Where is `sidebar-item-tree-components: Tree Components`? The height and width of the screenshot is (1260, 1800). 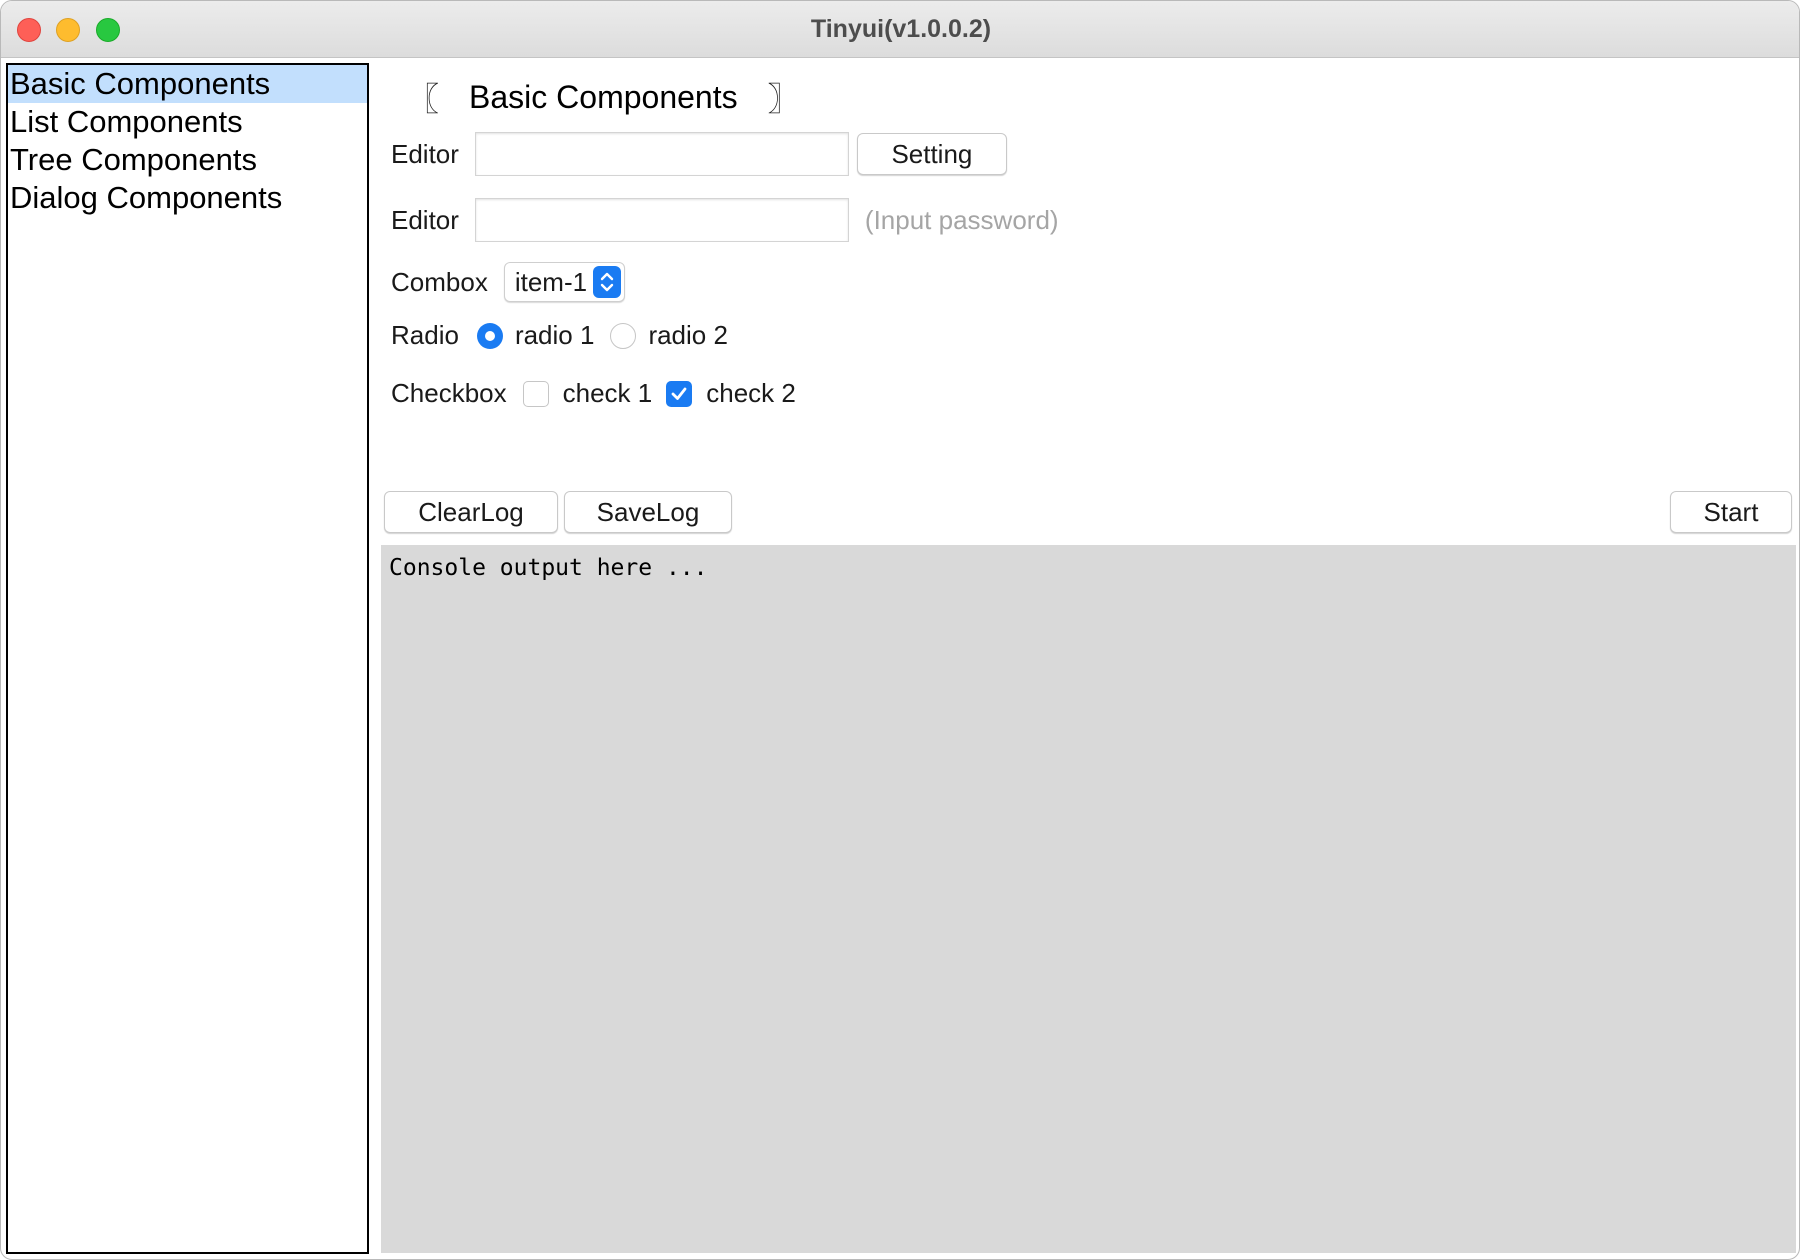 sidebar-item-tree-components: Tree Components is located at coordinates (187, 160).